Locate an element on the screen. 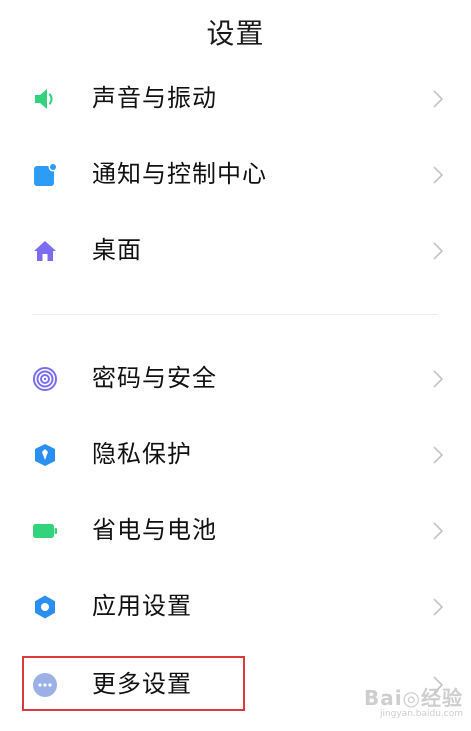  watermark: Bai◎经验 jingyan.baidu.com is located at coordinates (413, 700).